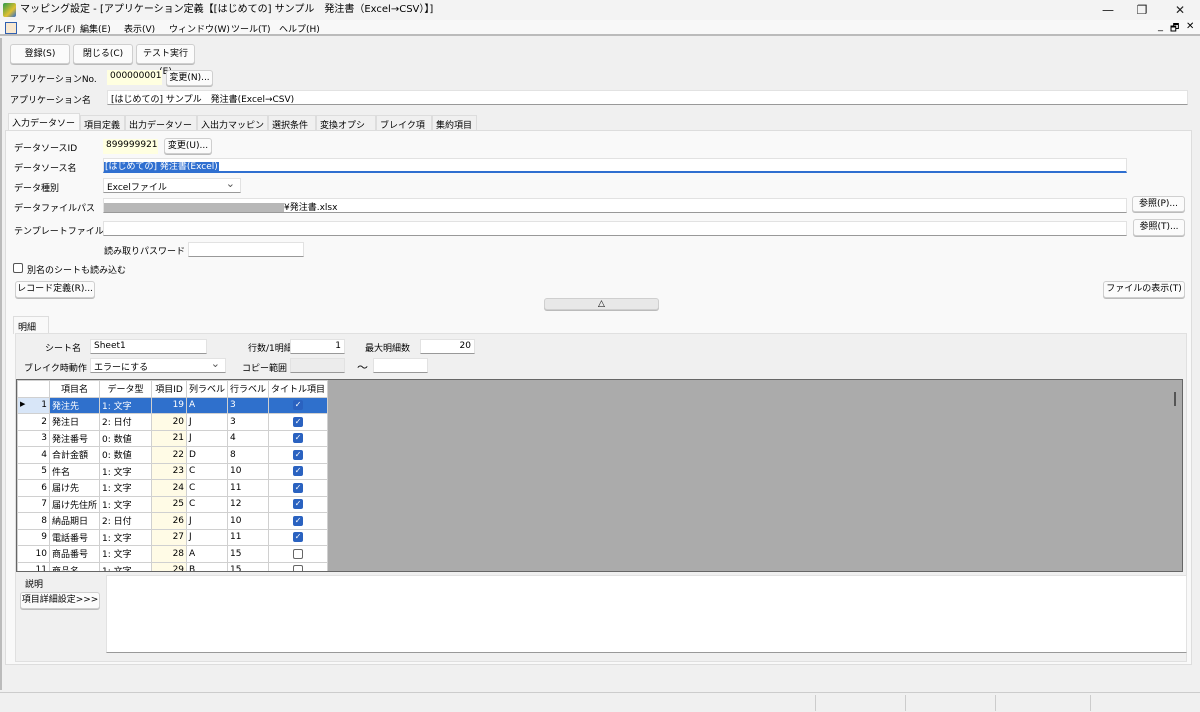 The image size is (1200, 712). Describe the element at coordinates (248, 455) in the screenshot. I see `row-label-cell: 8` at that location.